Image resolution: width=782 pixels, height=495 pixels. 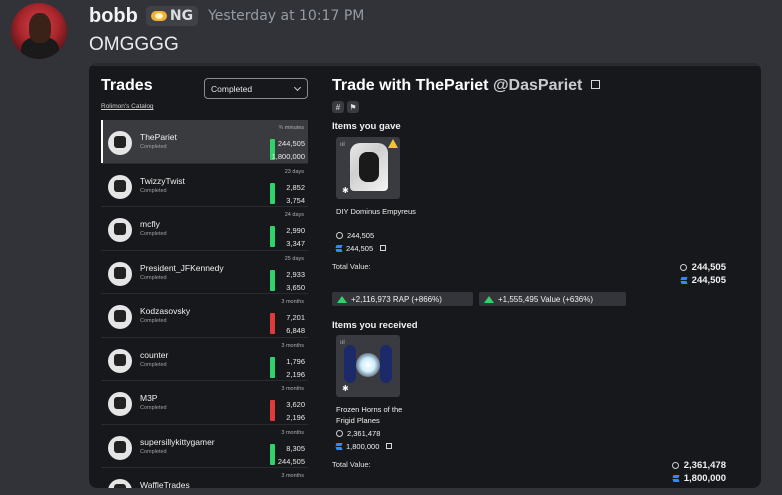 What do you see at coordinates (204, 359) in the screenshot?
I see `trade-row: counter Completed 3 months 1,796 2,196` at bounding box center [204, 359].